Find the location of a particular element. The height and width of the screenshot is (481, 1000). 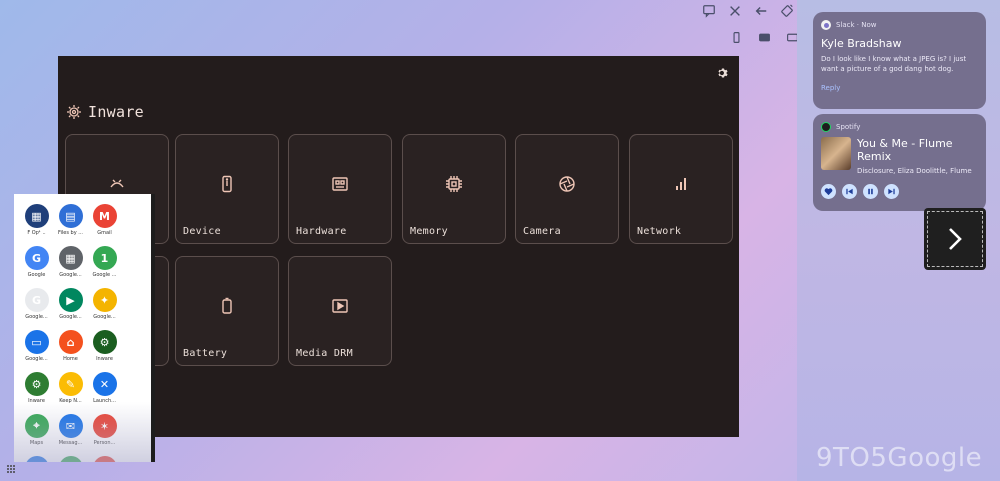

notification-title: Kyle Bradshaw is located at coordinates (861, 43).